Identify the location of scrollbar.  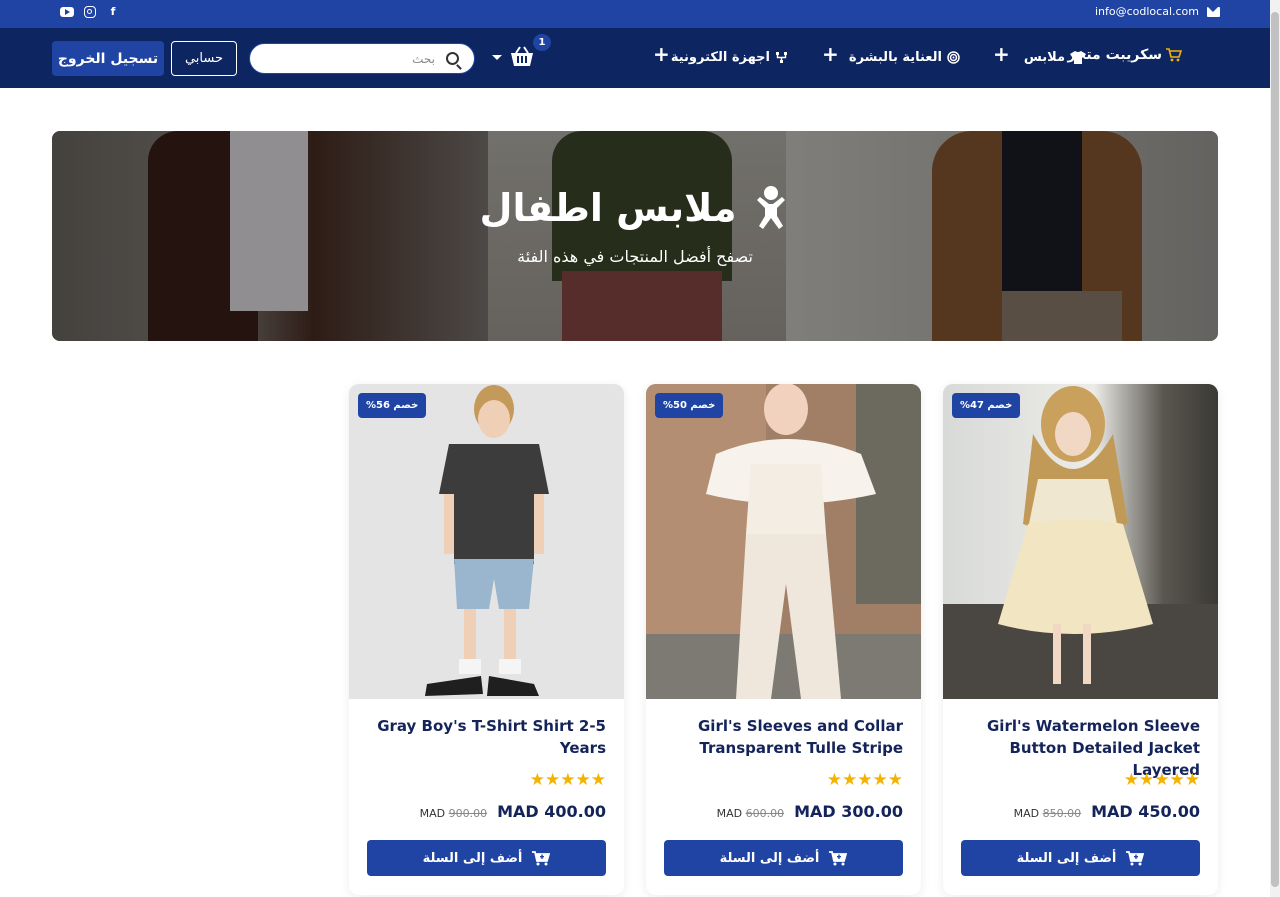
(1275, 448).